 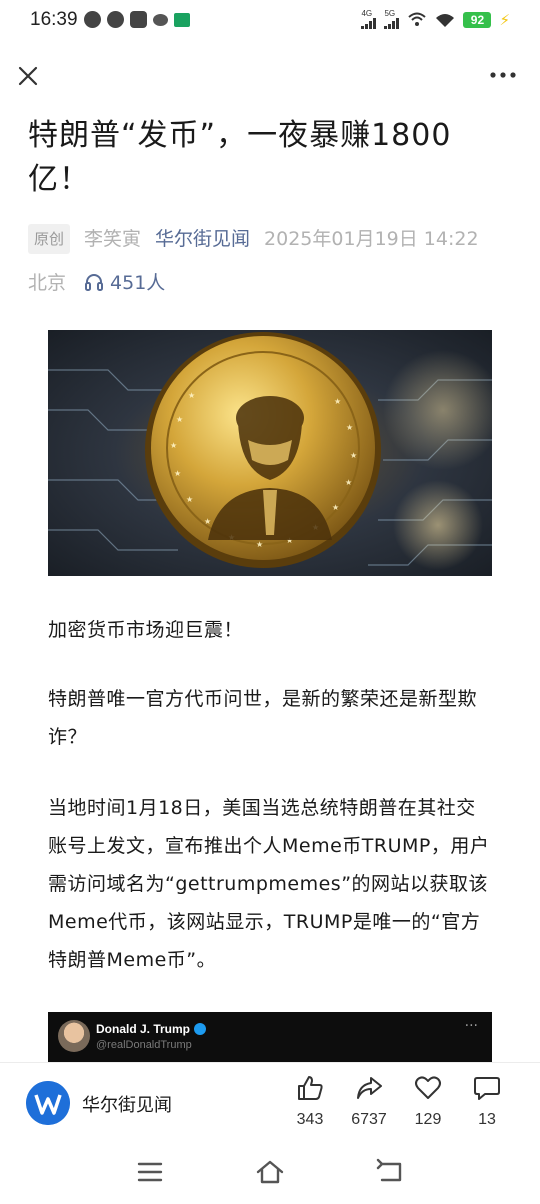 I want to click on more-options-icon, so click(x=503, y=75).